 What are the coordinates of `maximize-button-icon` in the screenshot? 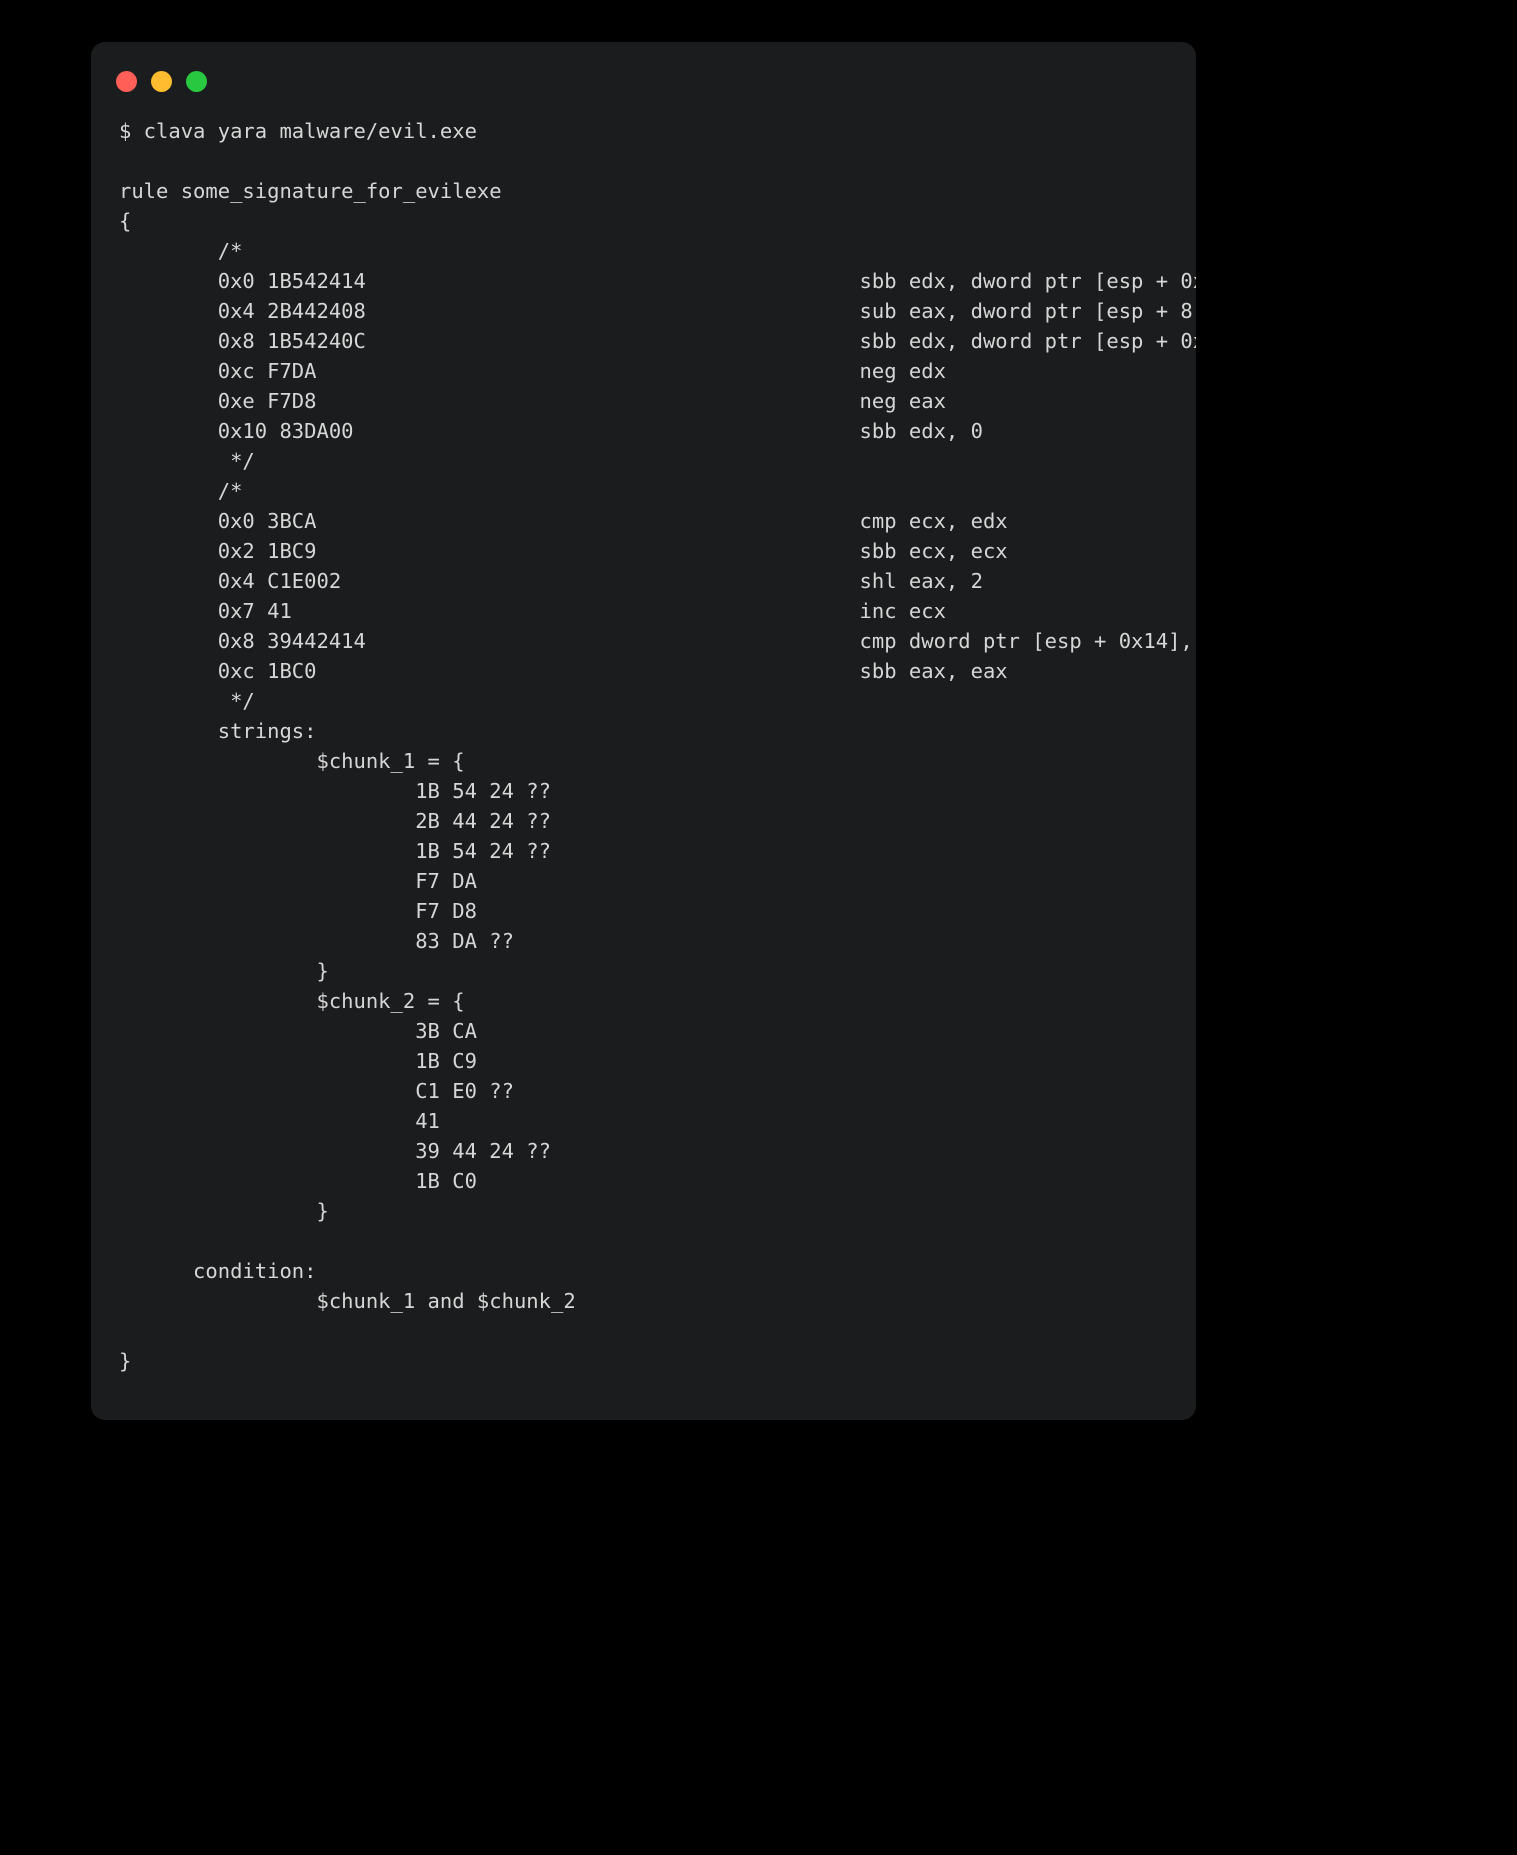 It's located at (196, 81).